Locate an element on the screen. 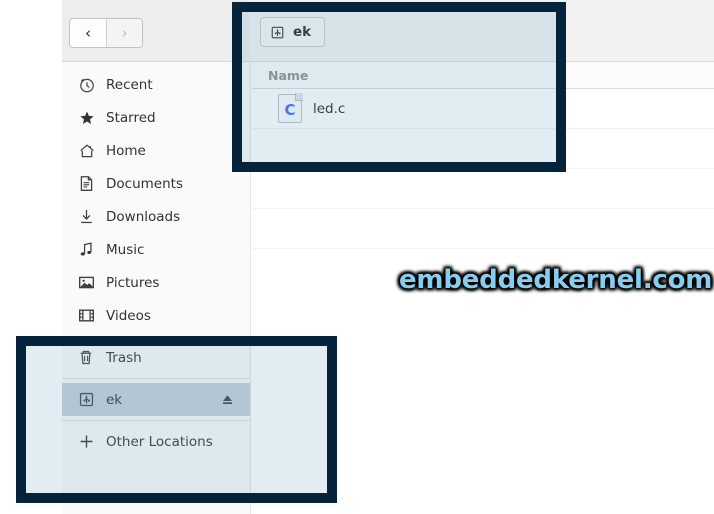  sidebar-item-label: Music is located at coordinates (125, 249).